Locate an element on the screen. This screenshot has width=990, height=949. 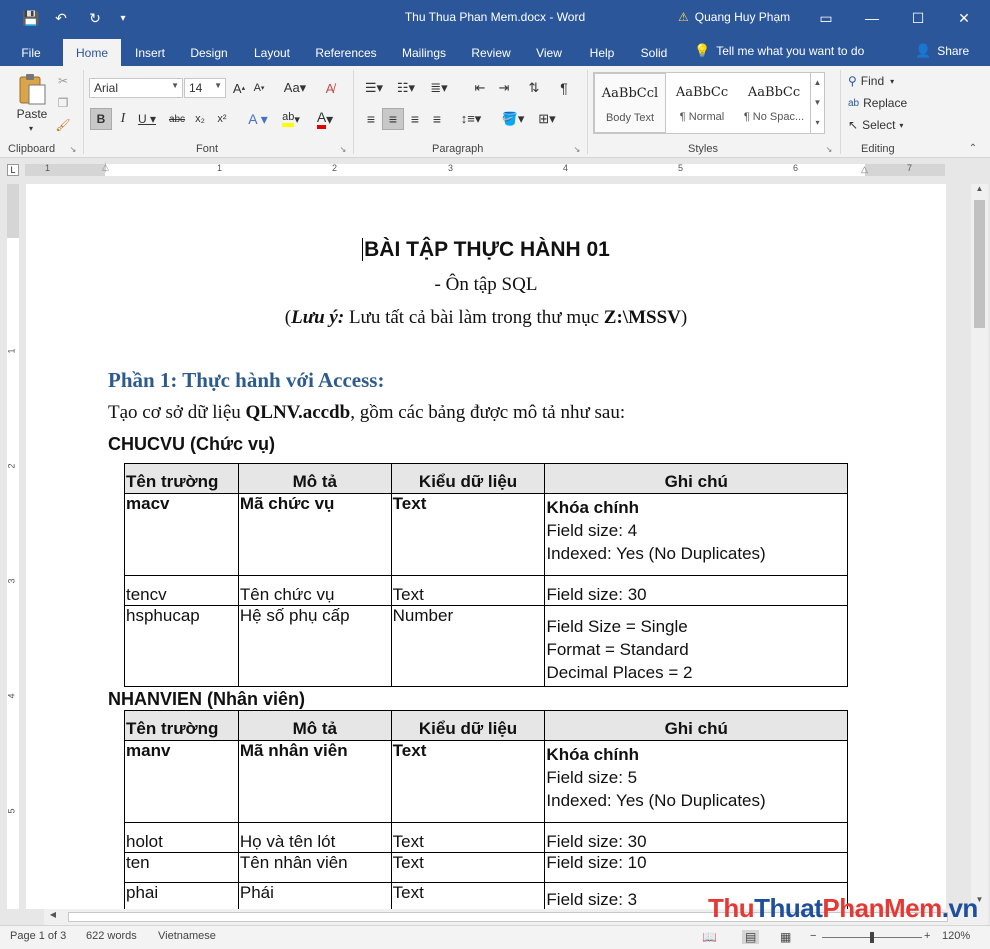
tab-references: References is located at coordinates (346, 54).